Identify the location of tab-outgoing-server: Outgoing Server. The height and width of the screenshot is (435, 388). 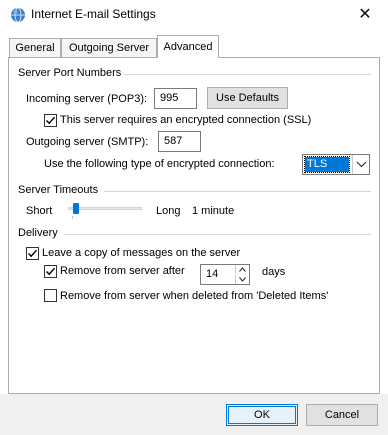
(109, 47).